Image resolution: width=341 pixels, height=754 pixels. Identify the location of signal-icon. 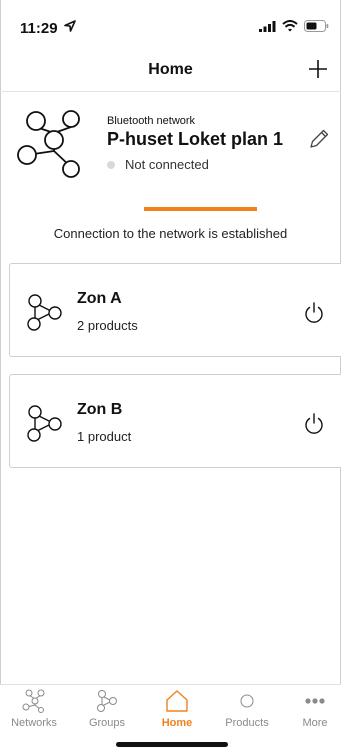
(267, 26).